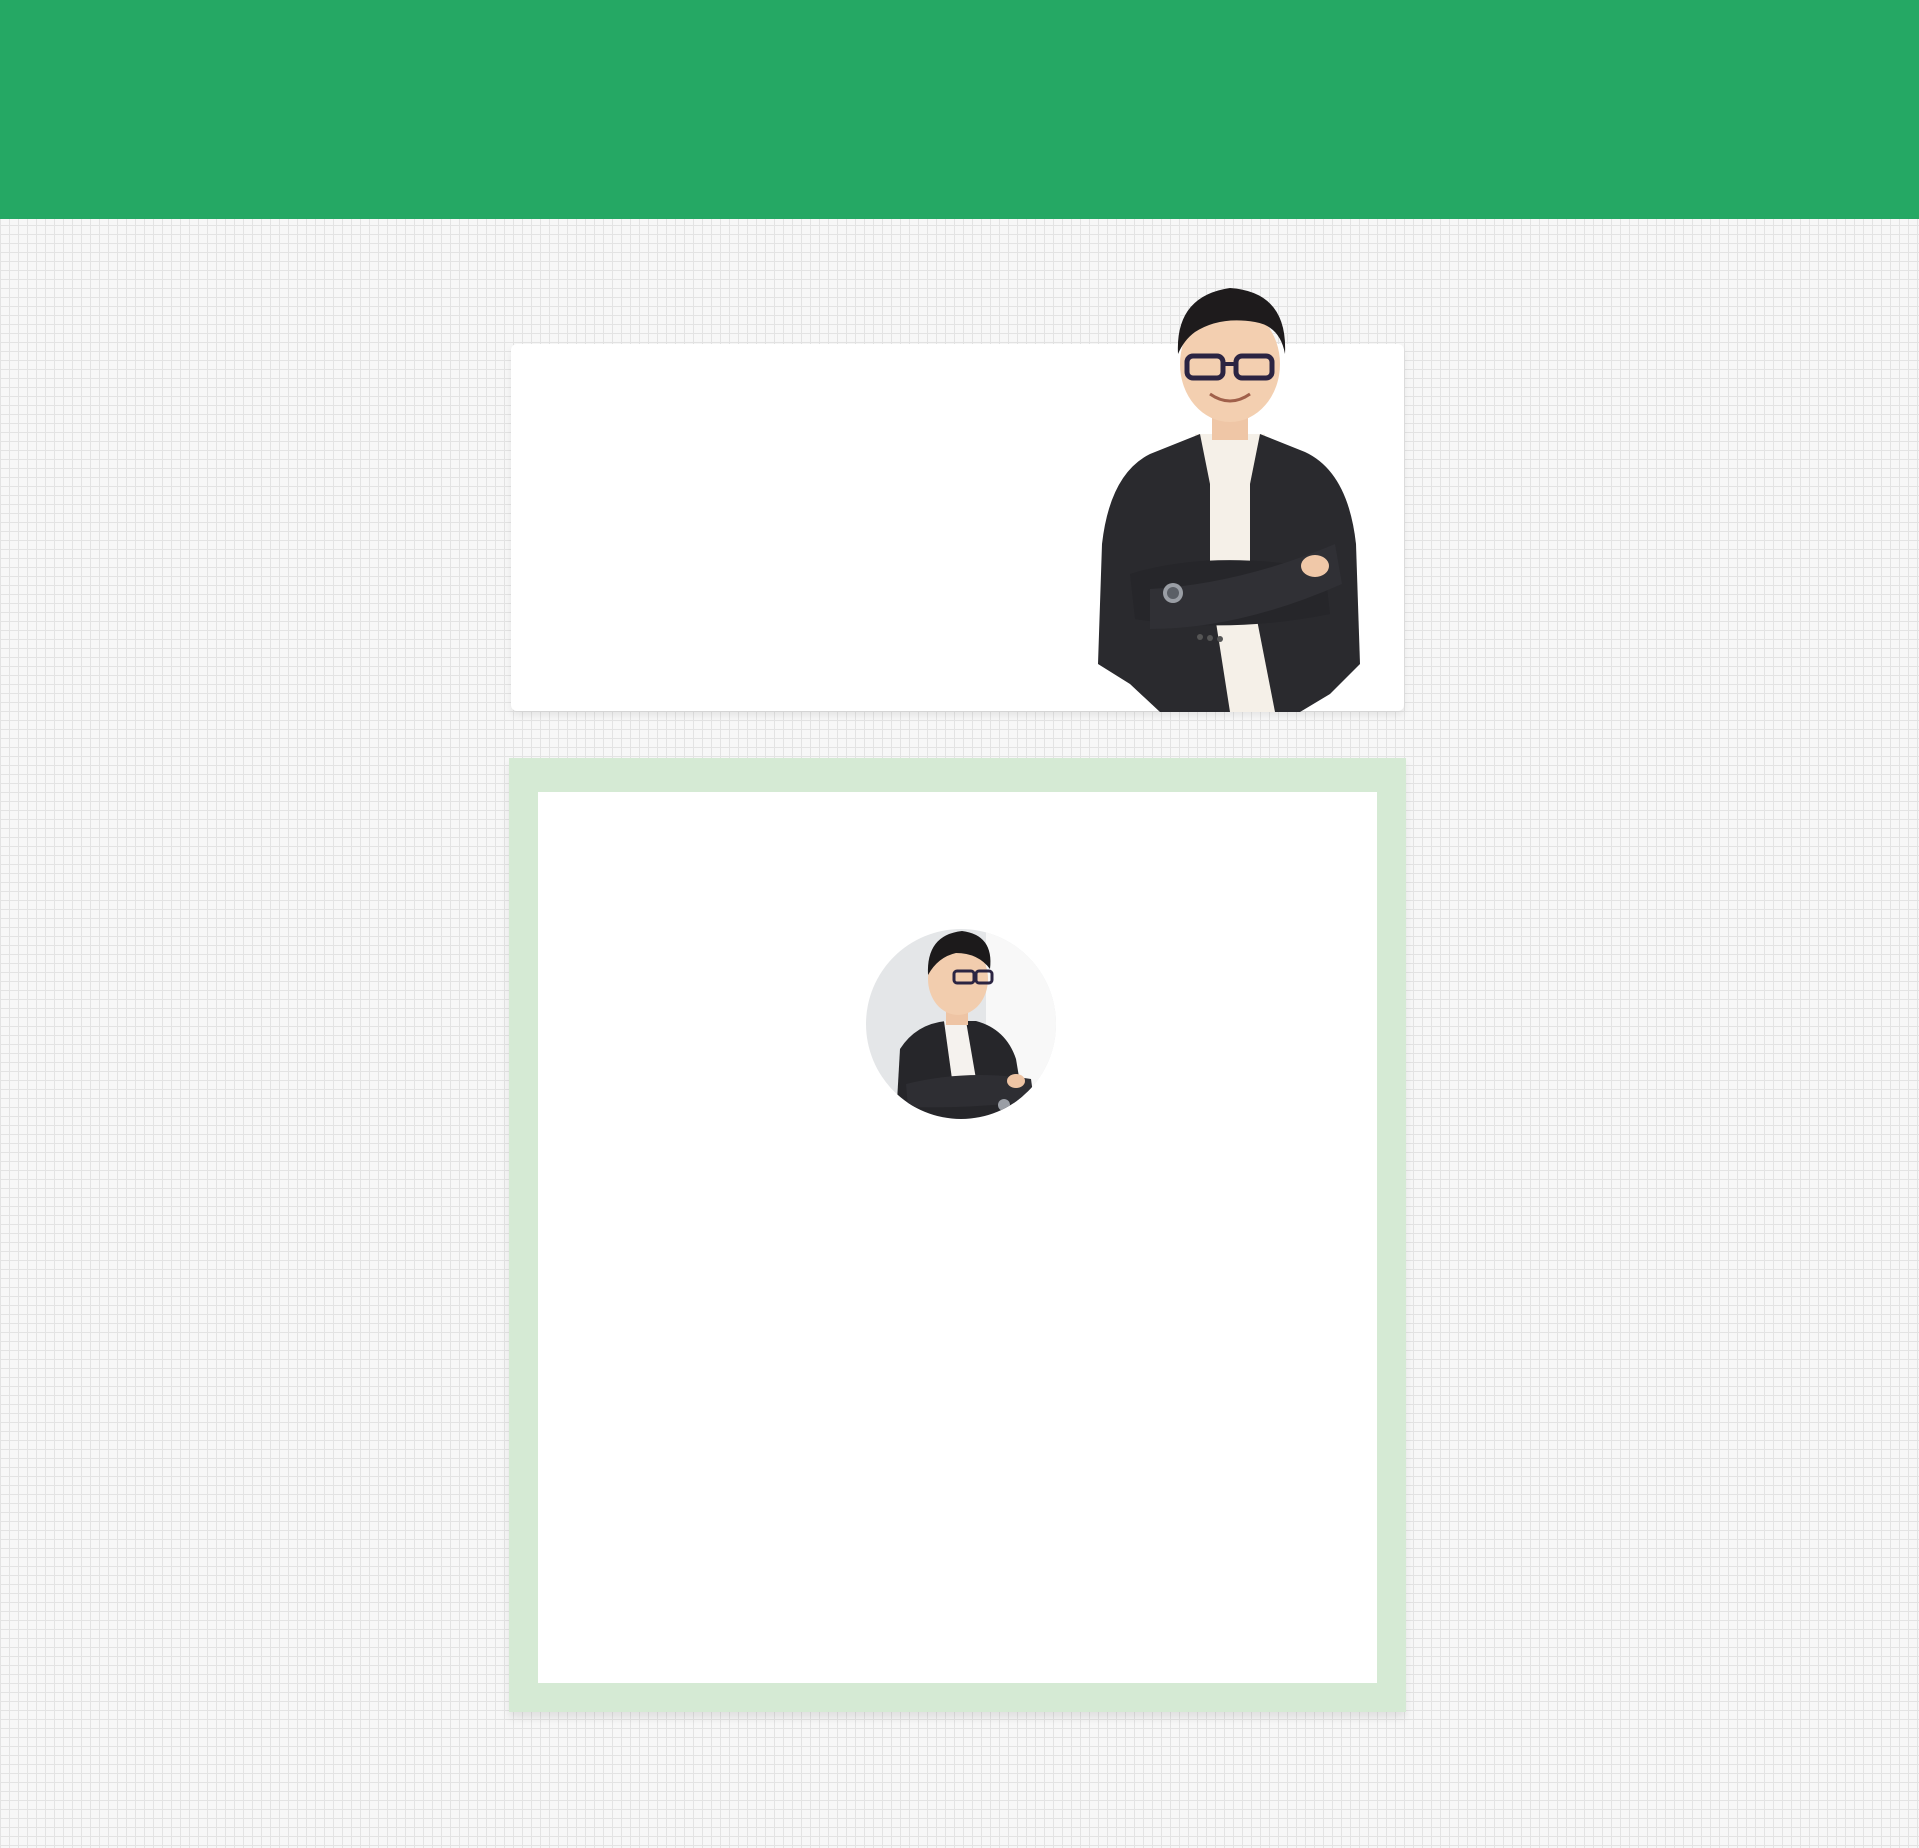  What do you see at coordinates (961, 1024) in the screenshot?
I see `avatar-icon` at bounding box center [961, 1024].